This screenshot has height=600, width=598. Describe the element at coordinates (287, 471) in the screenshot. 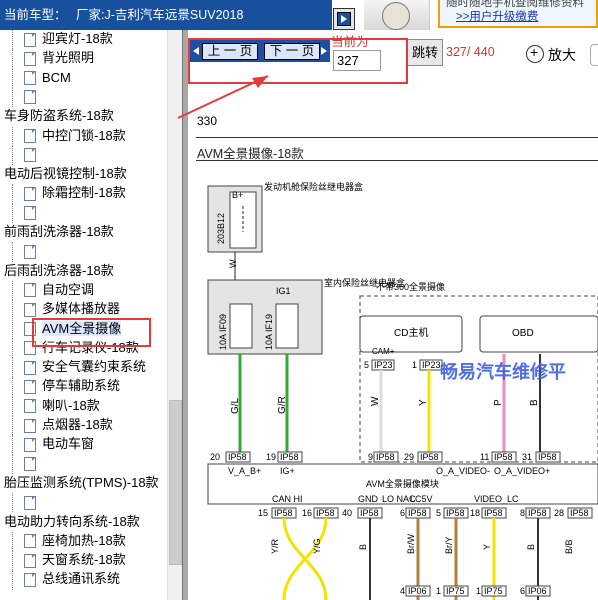

I see `svg-text: IG+` at that location.